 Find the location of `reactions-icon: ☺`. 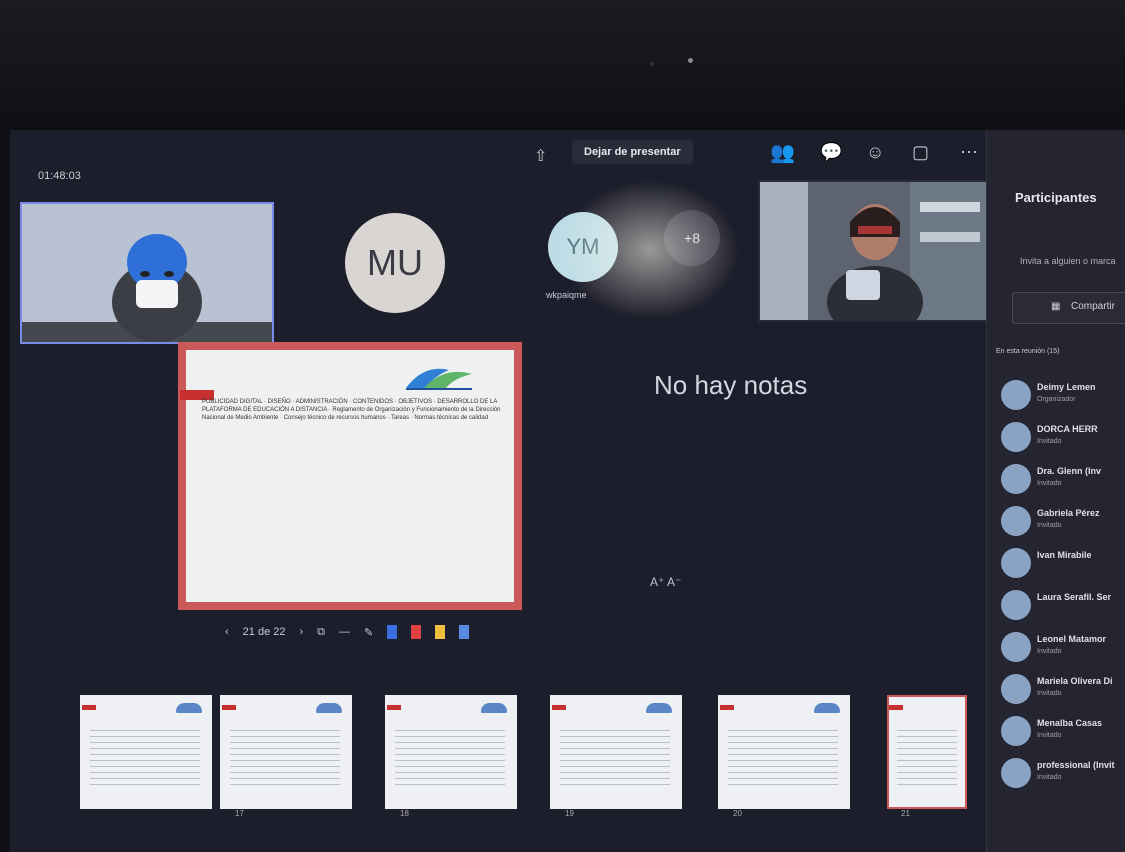

reactions-icon: ☺ is located at coordinates (875, 152).